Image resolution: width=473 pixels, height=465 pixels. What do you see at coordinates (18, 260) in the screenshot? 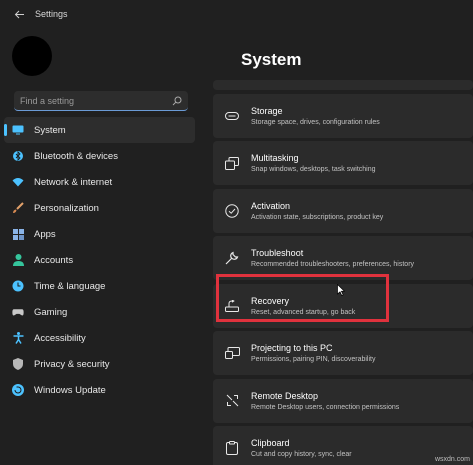
I see `person-icon` at bounding box center [18, 260].